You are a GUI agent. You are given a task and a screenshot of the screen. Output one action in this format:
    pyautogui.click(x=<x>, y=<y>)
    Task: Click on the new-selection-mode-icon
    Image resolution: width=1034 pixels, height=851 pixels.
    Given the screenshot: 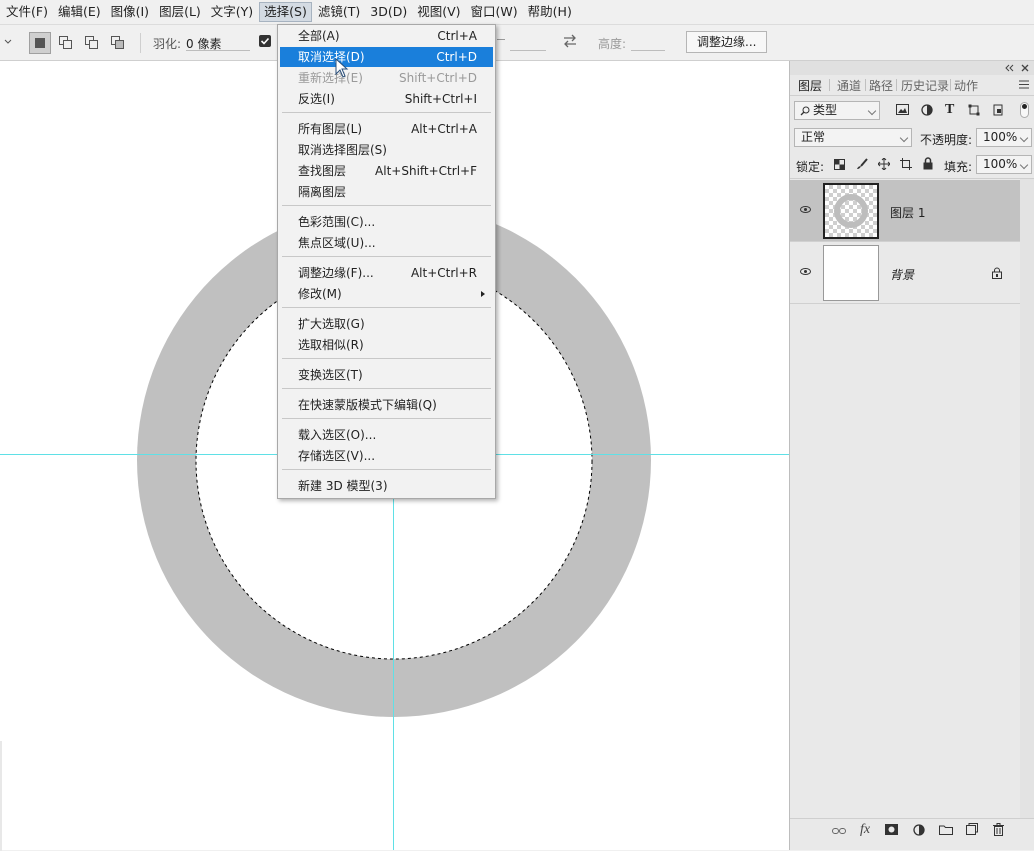 What is the action you would take?
    pyautogui.click(x=40, y=43)
    